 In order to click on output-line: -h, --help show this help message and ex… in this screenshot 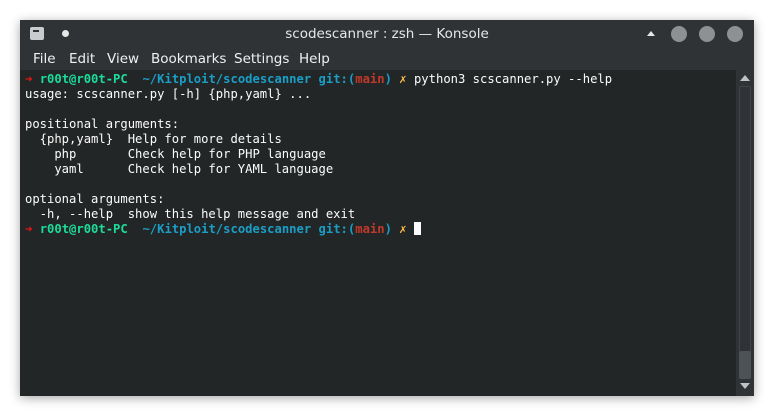, I will do `click(190, 214)`.